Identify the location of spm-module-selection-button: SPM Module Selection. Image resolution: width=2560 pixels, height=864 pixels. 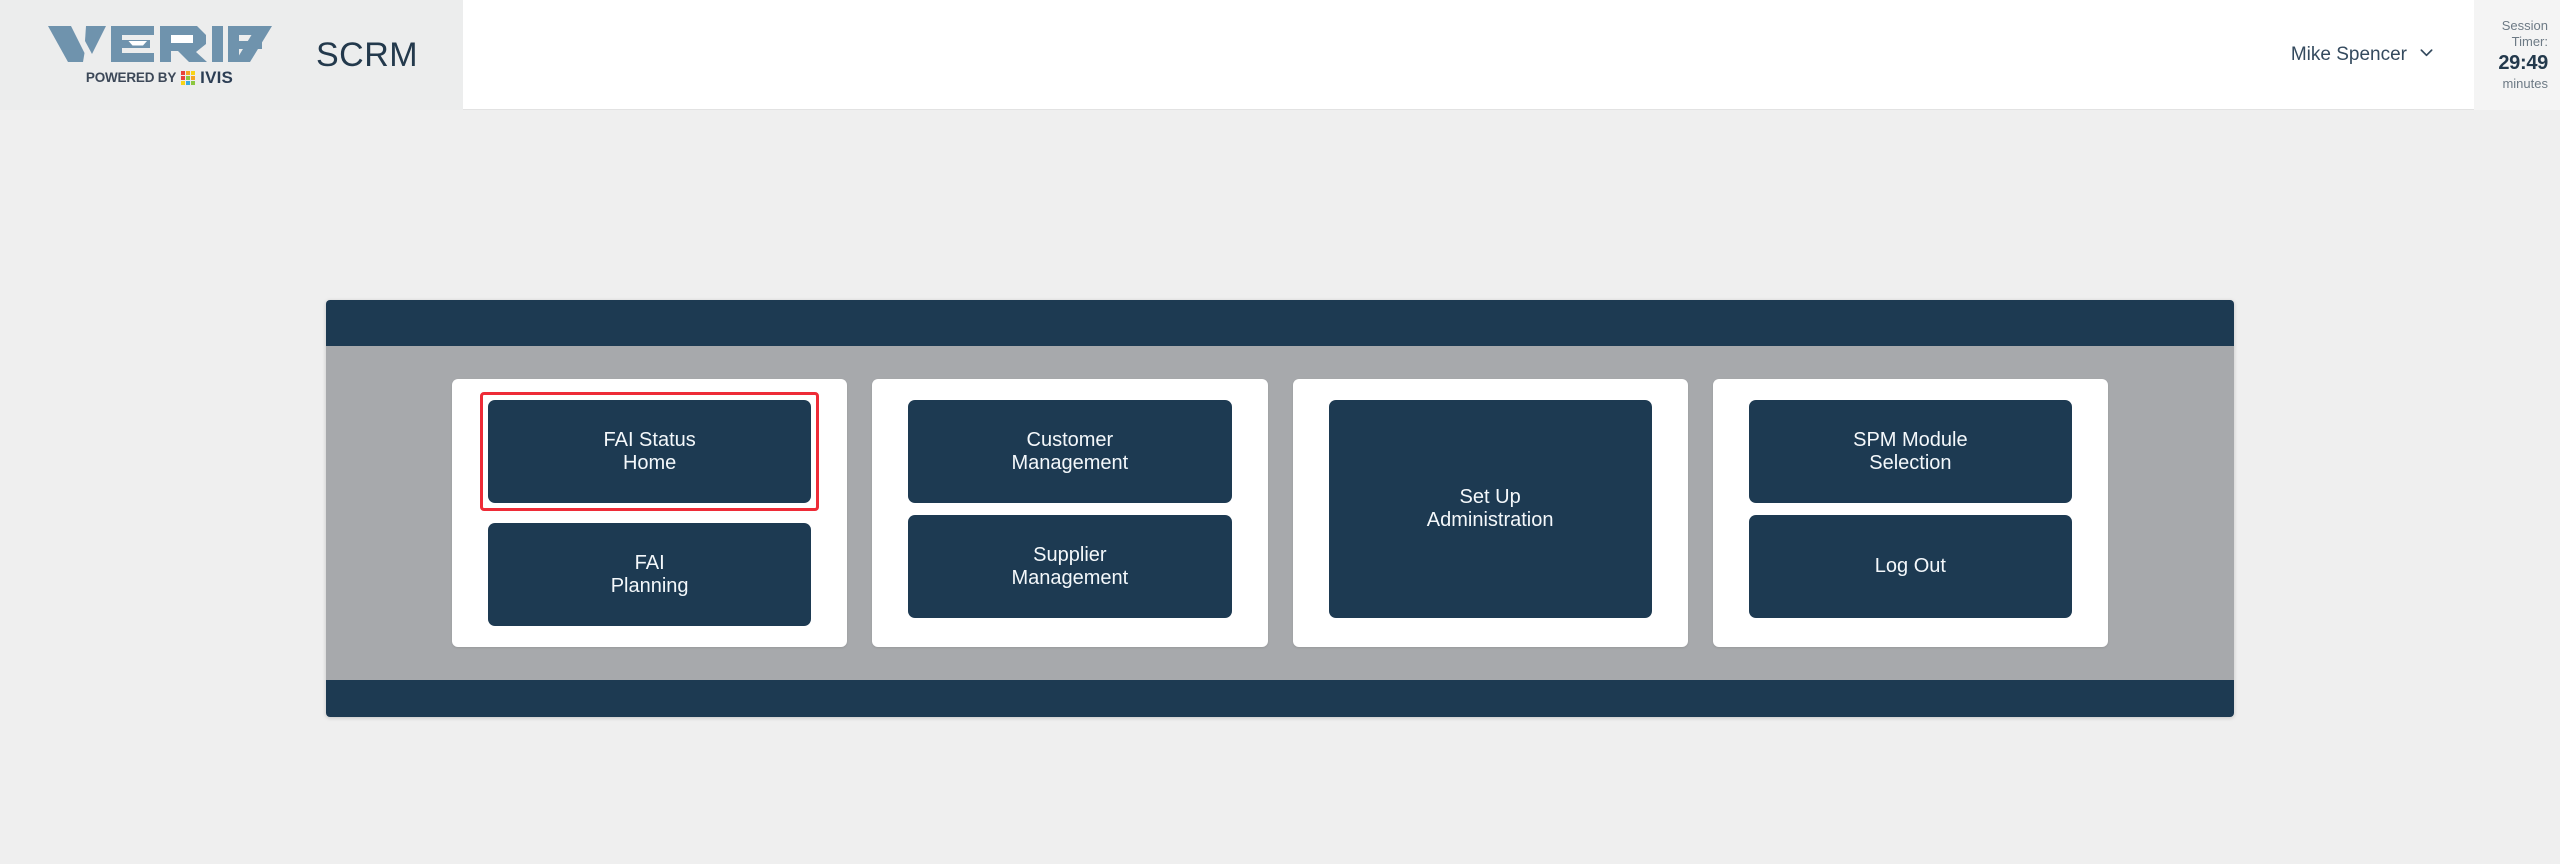
(1910, 451).